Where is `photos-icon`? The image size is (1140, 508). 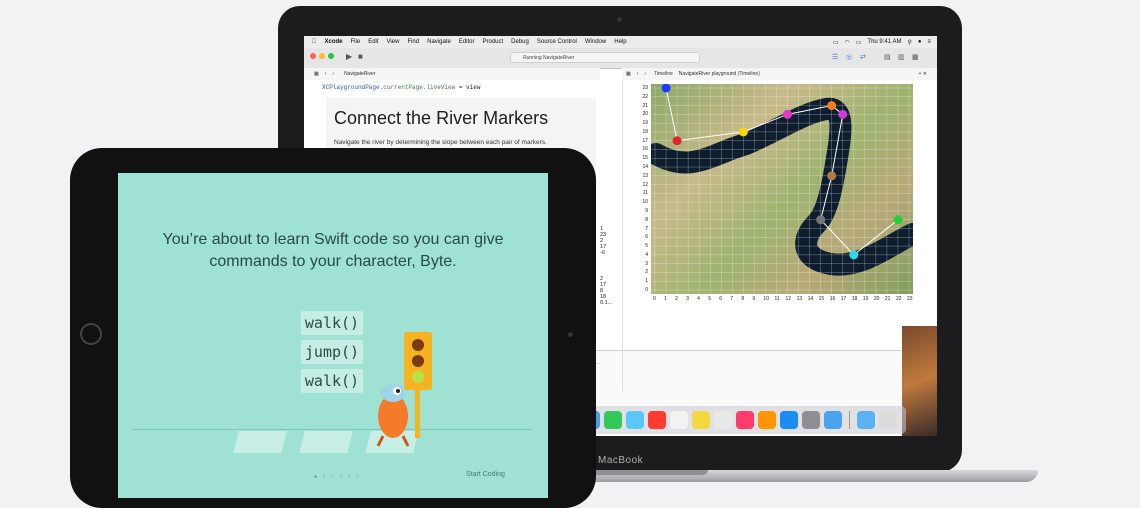
photos-icon is located at coordinates (657, 420).